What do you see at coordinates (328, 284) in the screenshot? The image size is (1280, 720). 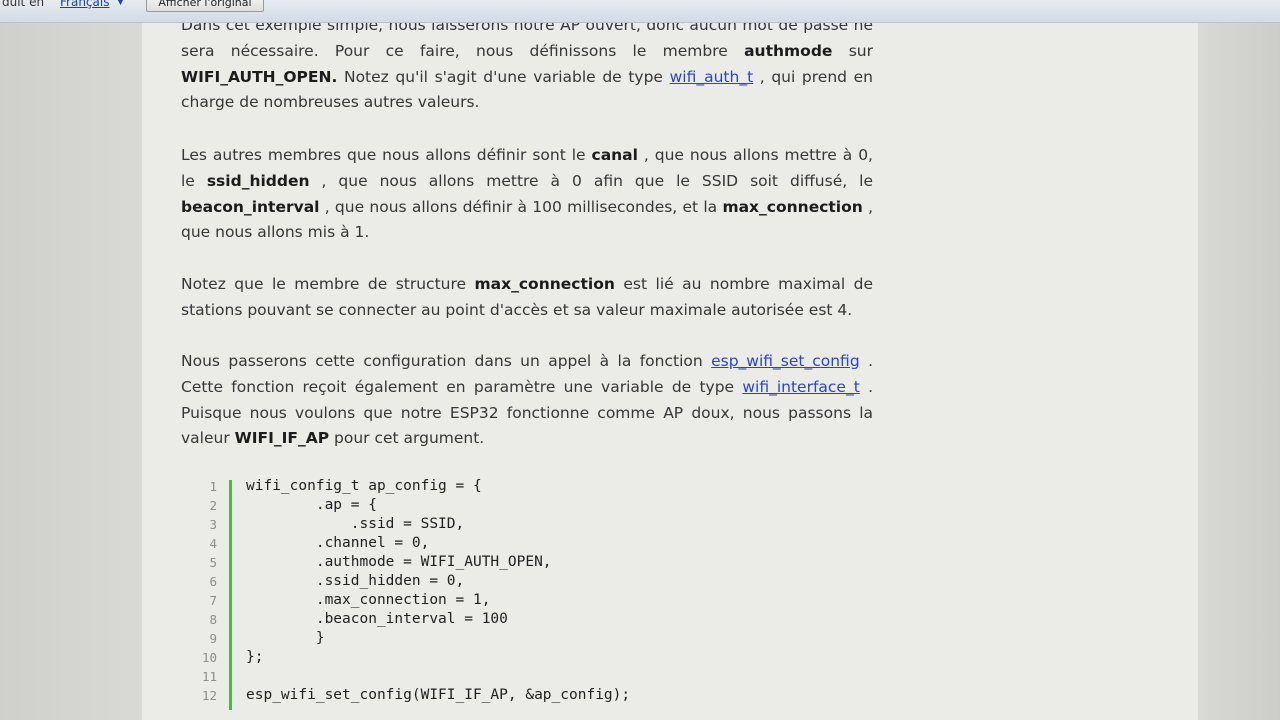 I see `text: Notez que le membre de structure` at bounding box center [328, 284].